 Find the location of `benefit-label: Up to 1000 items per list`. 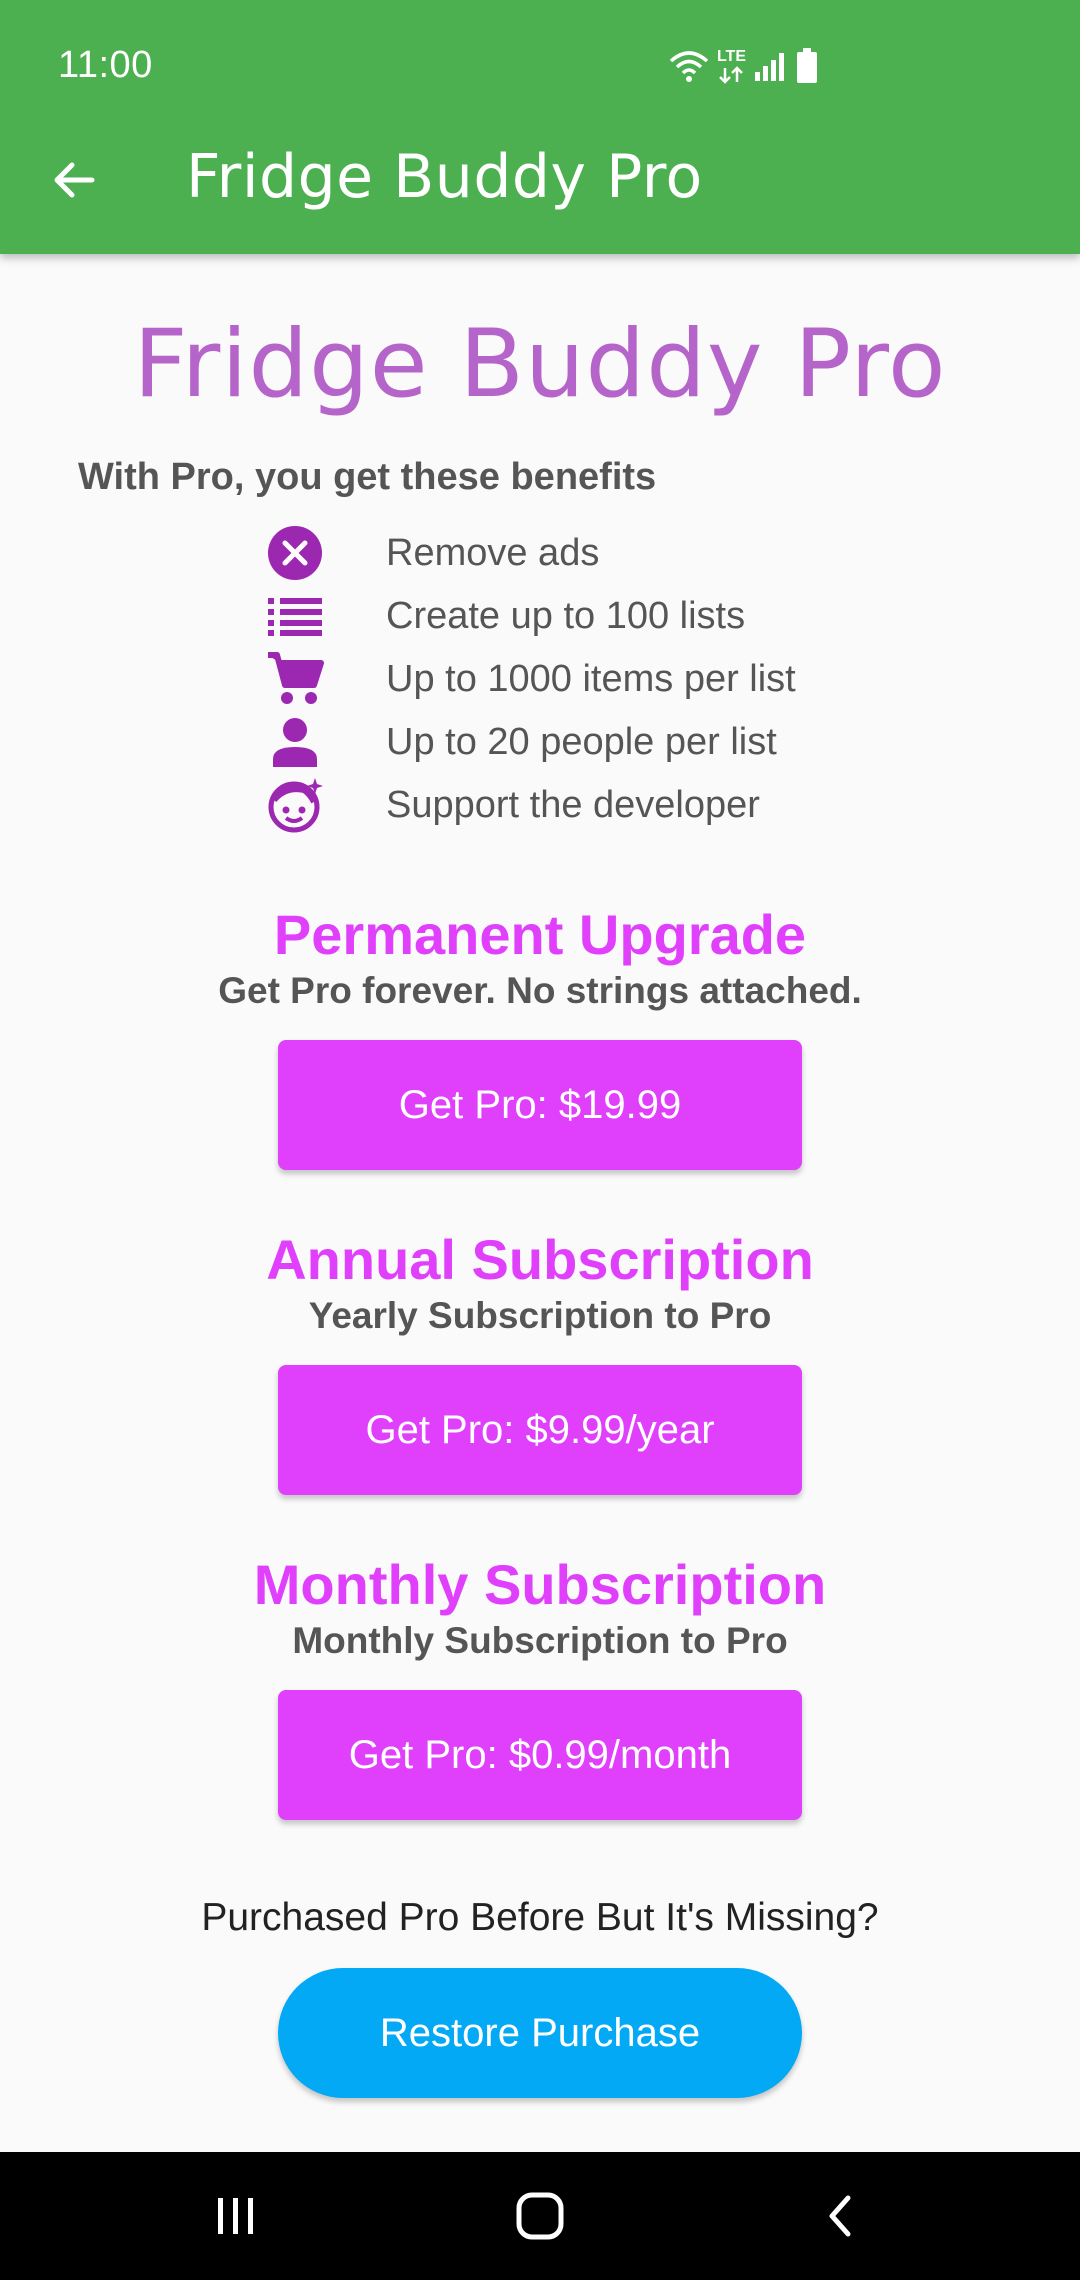

benefit-label: Up to 1000 items per list is located at coordinates (591, 678).